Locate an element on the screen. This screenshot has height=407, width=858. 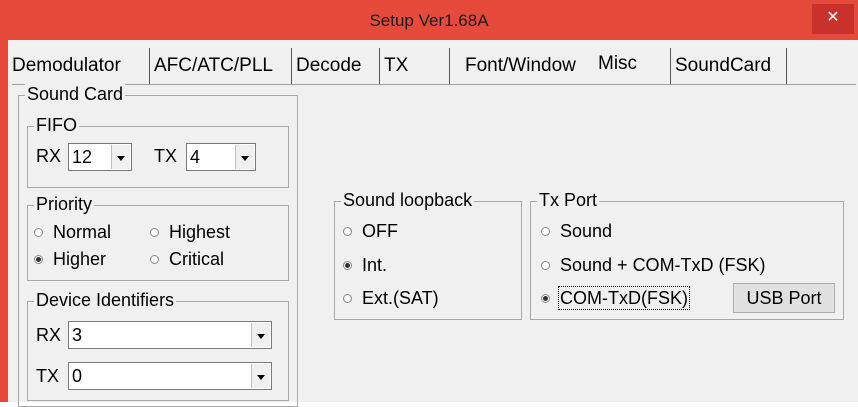
priority-group: Priority Normal Highest Higher Critical is located at coordinates (158, 237).